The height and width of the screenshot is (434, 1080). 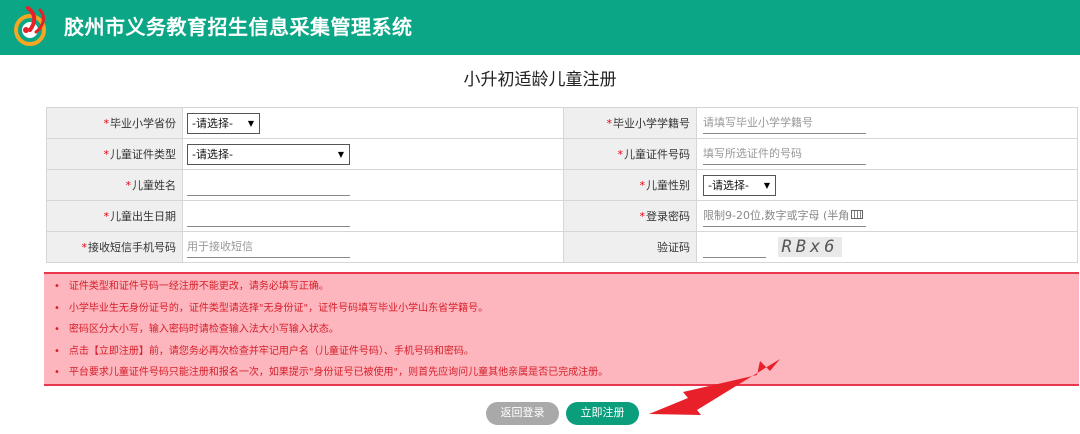 I want to click on province-cell: -请选择- ▼, so click(x=373, y=123).